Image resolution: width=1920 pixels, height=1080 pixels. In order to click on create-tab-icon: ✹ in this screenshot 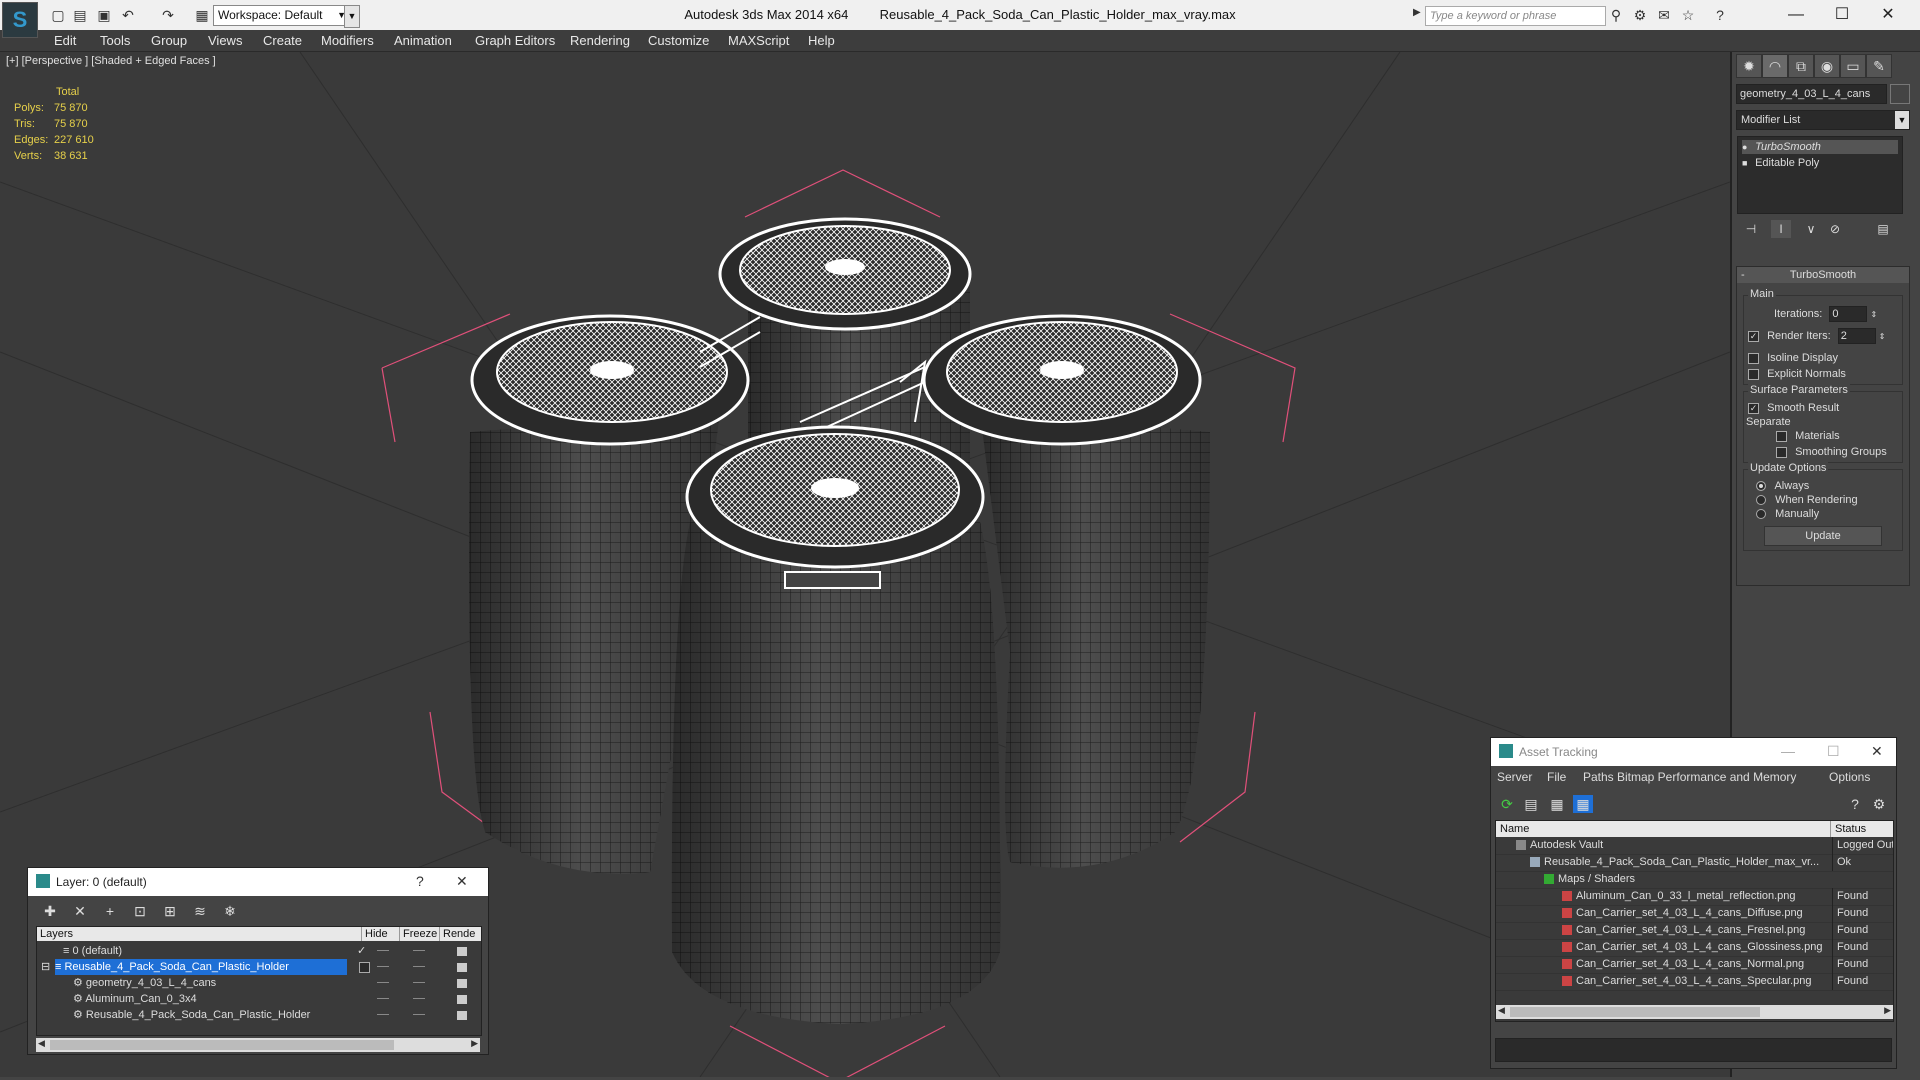, I will do `click(1749, 66)`.